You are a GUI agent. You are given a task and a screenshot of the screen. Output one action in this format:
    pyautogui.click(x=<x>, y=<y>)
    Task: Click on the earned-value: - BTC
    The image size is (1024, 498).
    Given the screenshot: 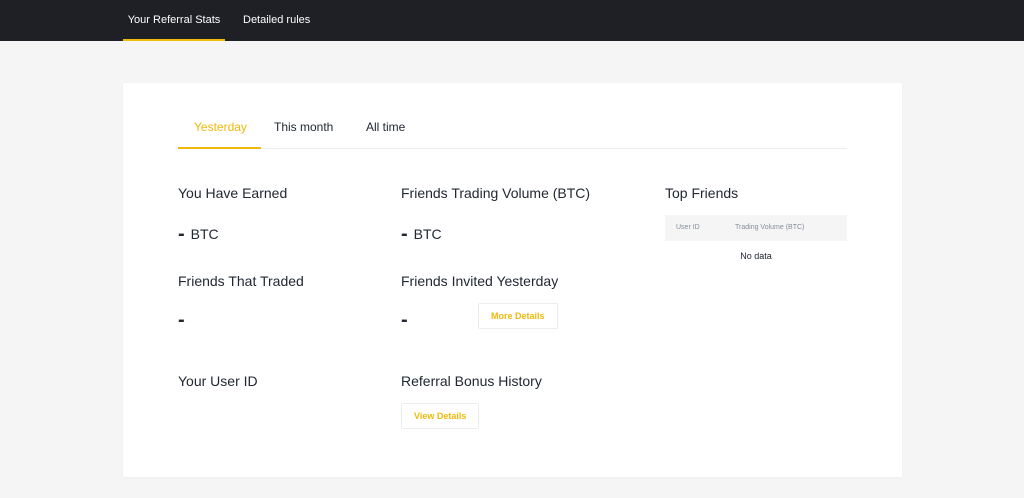 What is the action you would take?
    pyautogui.click(x=198, y=234)
    